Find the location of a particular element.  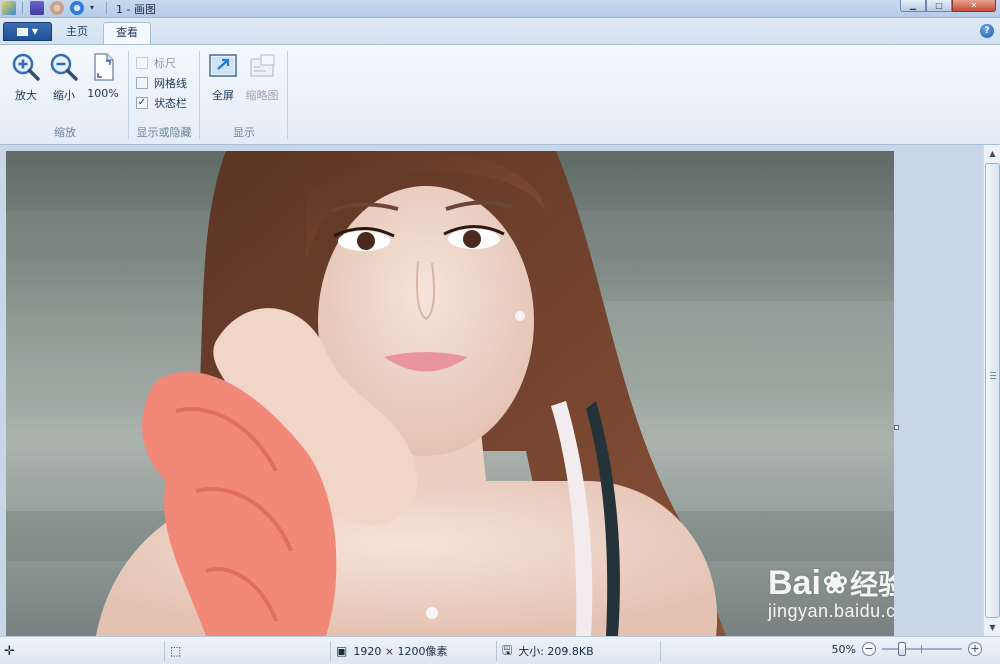

zoom-out-button: 缩小 is located at coordinates (64, 77).